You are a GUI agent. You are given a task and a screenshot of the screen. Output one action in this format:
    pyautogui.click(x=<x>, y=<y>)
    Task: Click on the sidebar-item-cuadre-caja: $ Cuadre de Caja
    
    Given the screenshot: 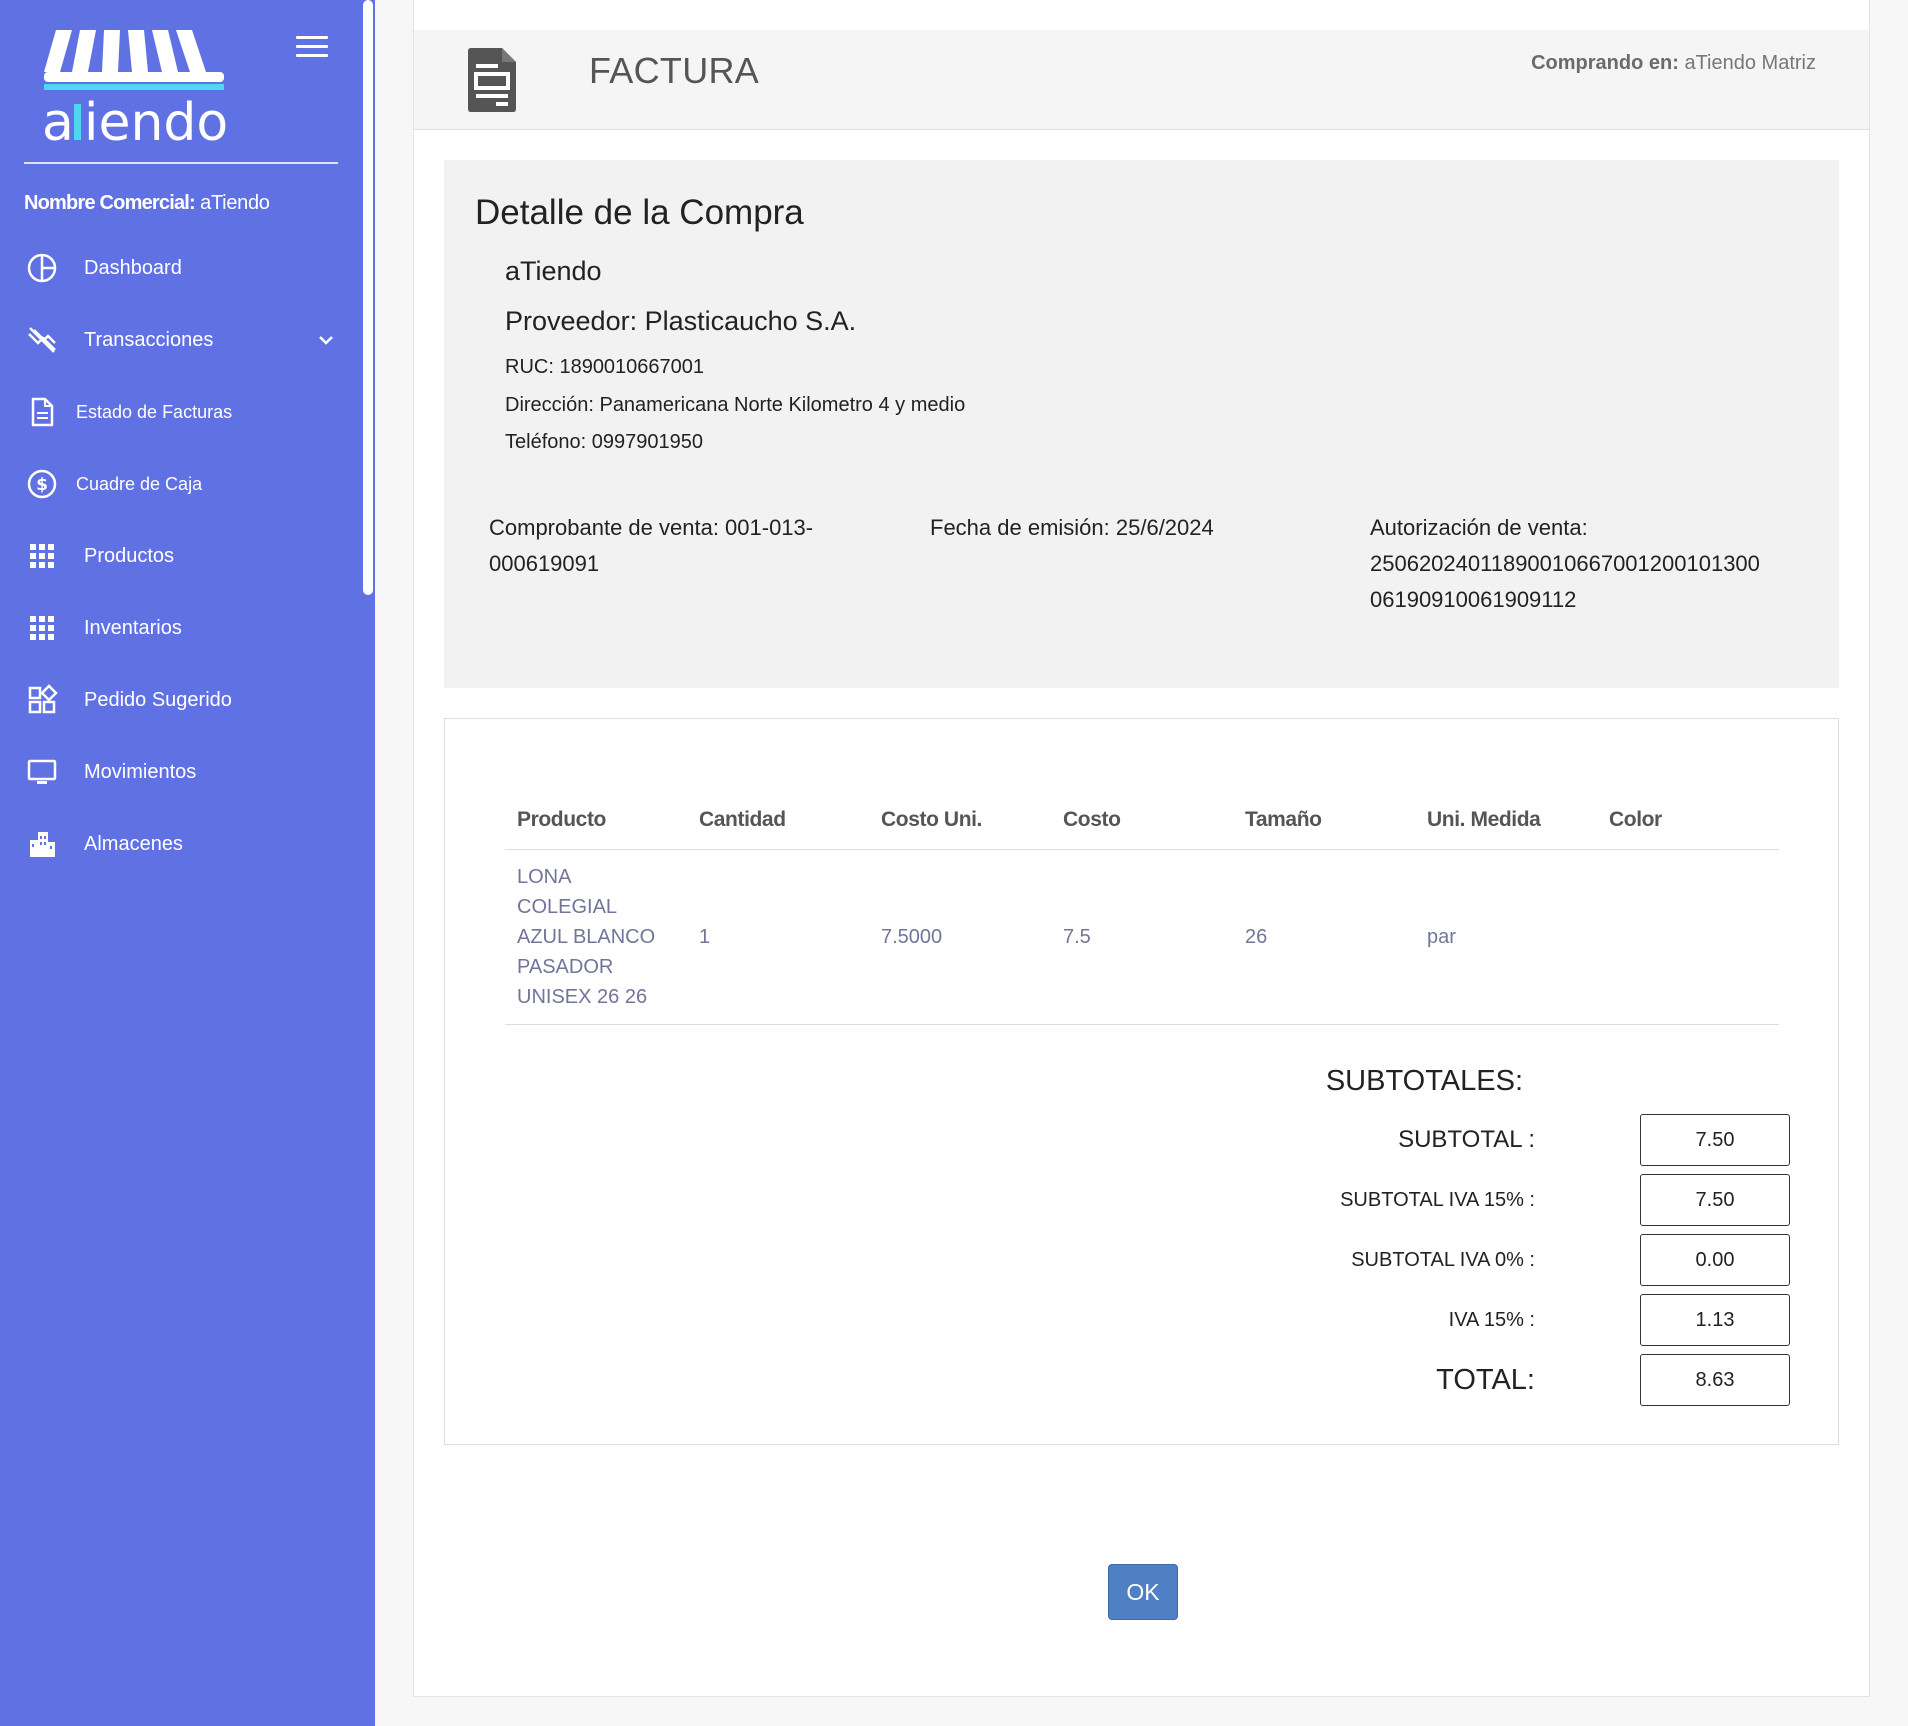 What is the action you would take?
    pyautogui.click(x=180, y=484)
    